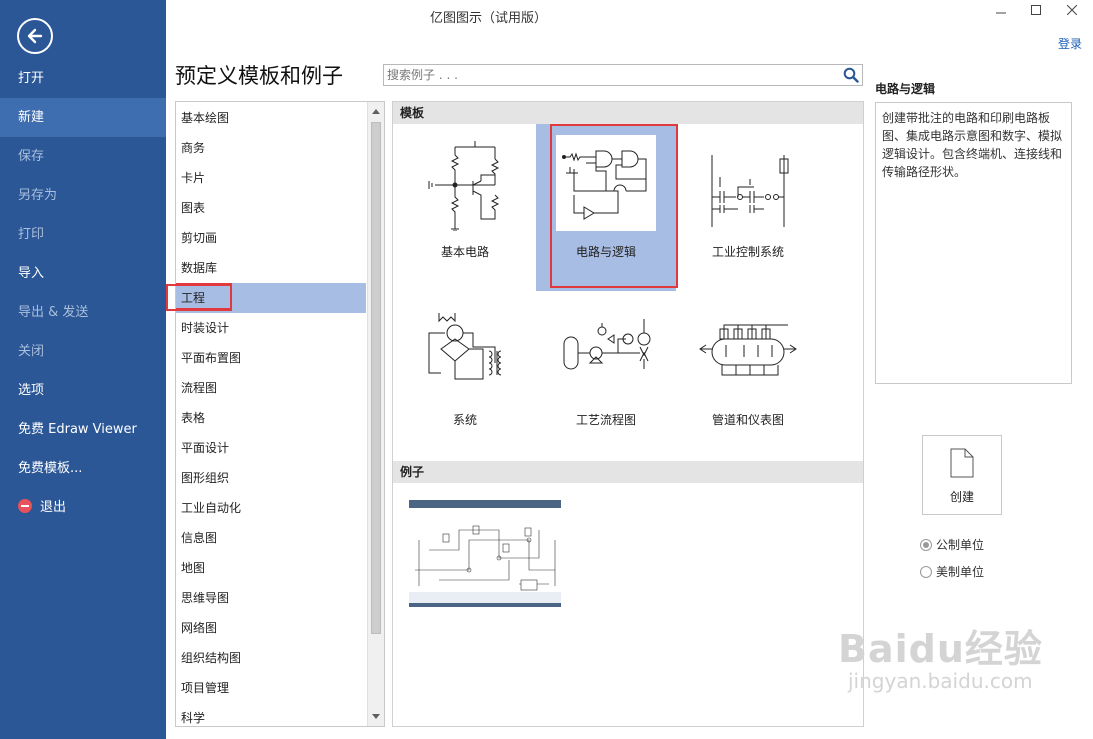 This screenshot has width=1093, height=739. Describe the element at coordinates (962, 463) in the screenshot. I see `document-icon` at that location.